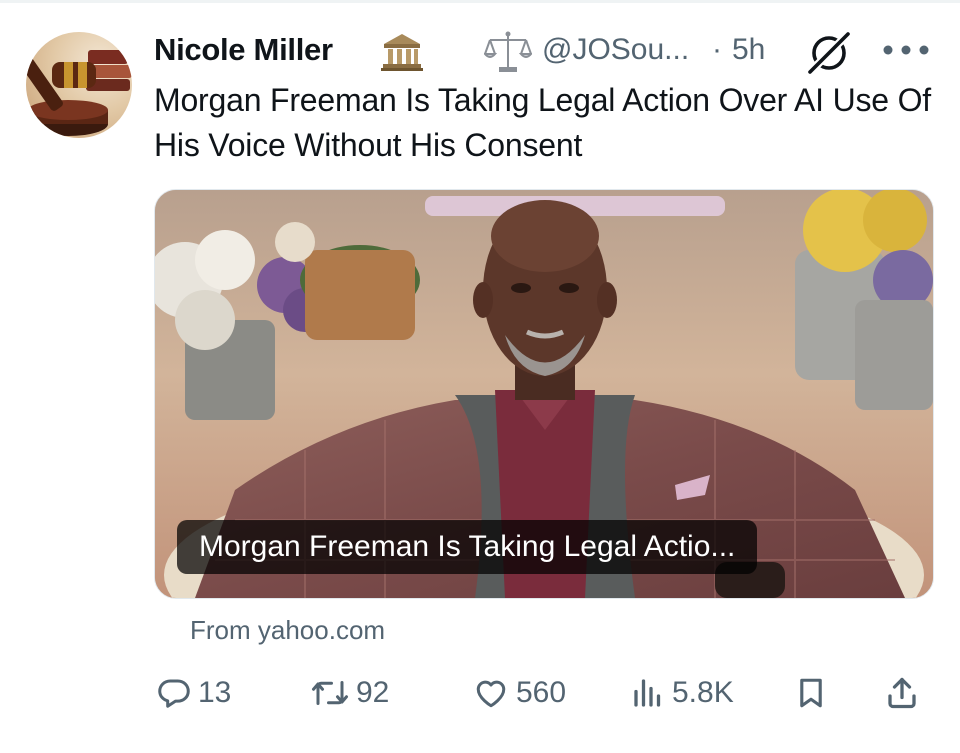 This screenshot has width=960, height=753. Describe the element at coordinates (508, 52) in the screenshot. I see `scales-of-justice-icon` at that location.